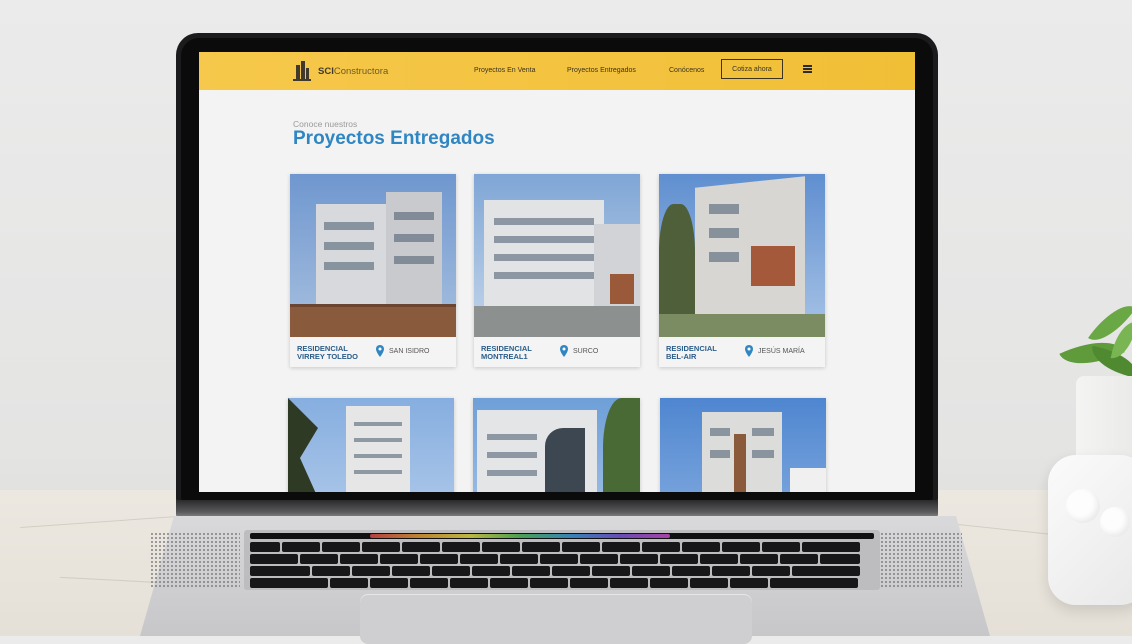 This screenshot has height=644, width=1132. I want to click on project-name: RESIDENCIAL MONTREAL1, so click(506, 352).